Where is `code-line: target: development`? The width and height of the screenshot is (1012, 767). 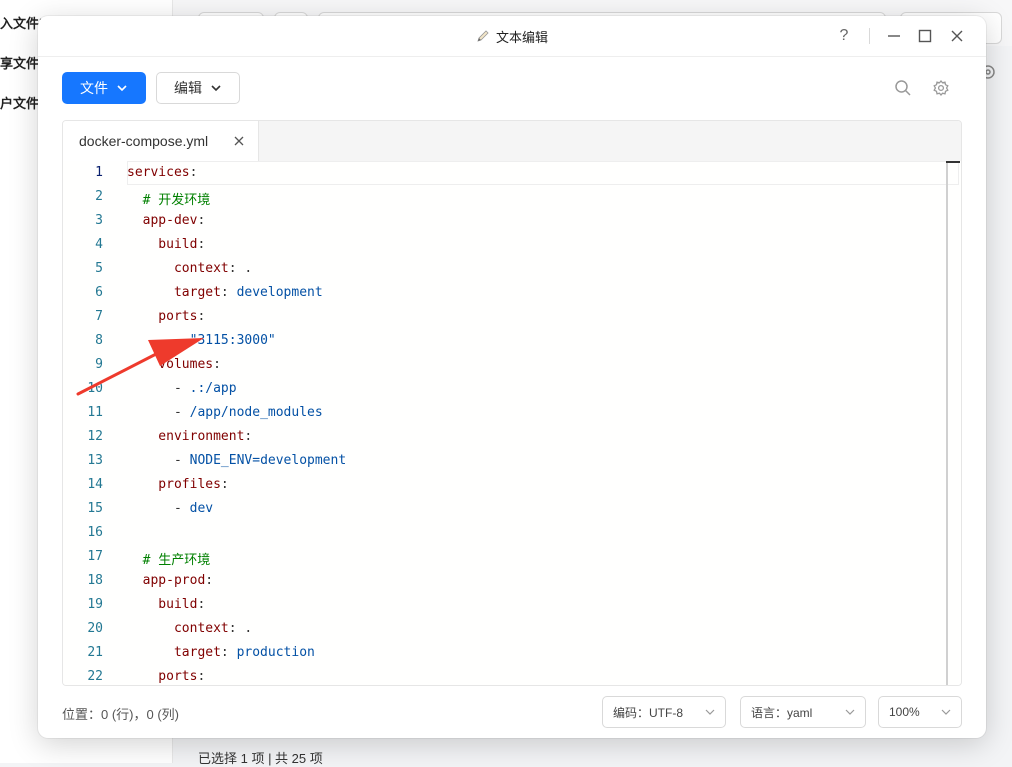
code-line: target: development is located at coordinates (225, 292).